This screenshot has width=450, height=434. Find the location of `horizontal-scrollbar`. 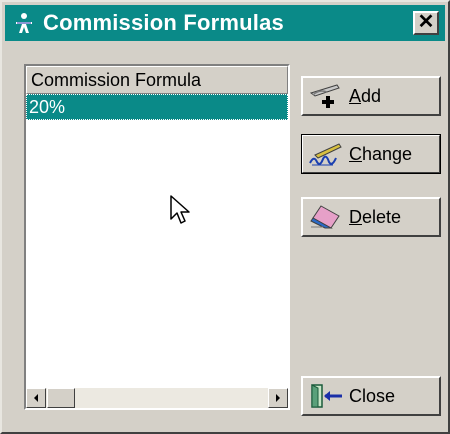

horizontal-scrollbar is located at coordinates (157, 398).